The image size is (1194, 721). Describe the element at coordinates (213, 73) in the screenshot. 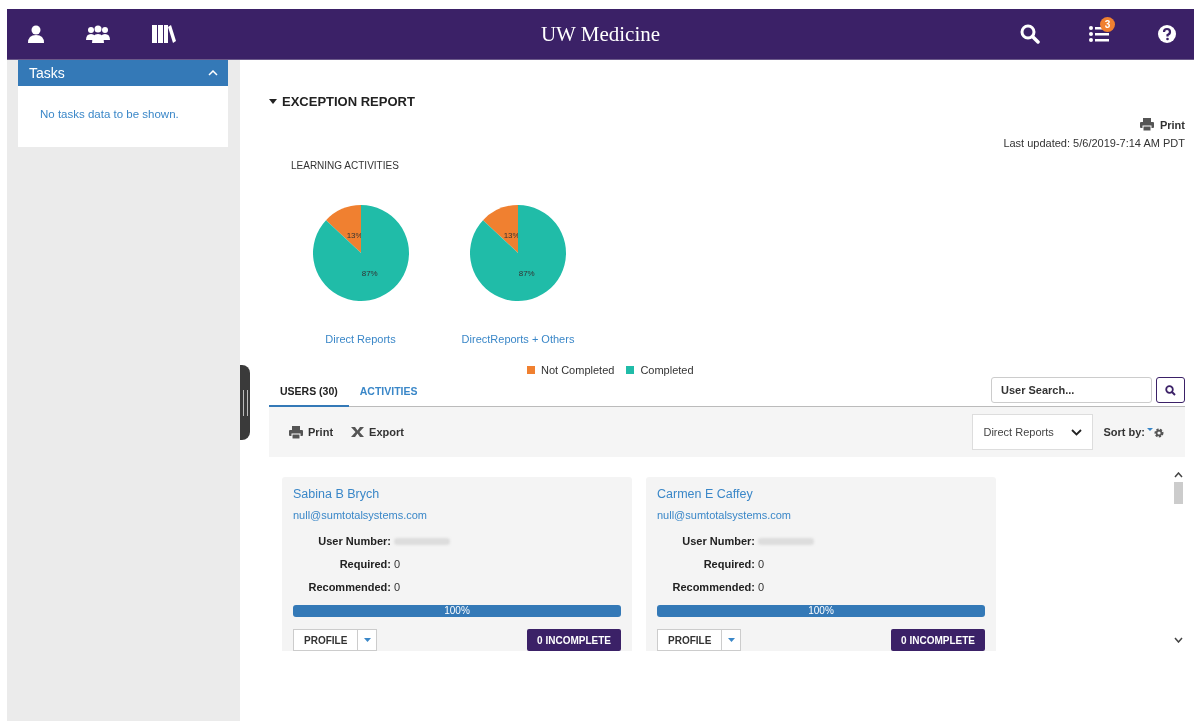

I see `chevron-icon` at that location.